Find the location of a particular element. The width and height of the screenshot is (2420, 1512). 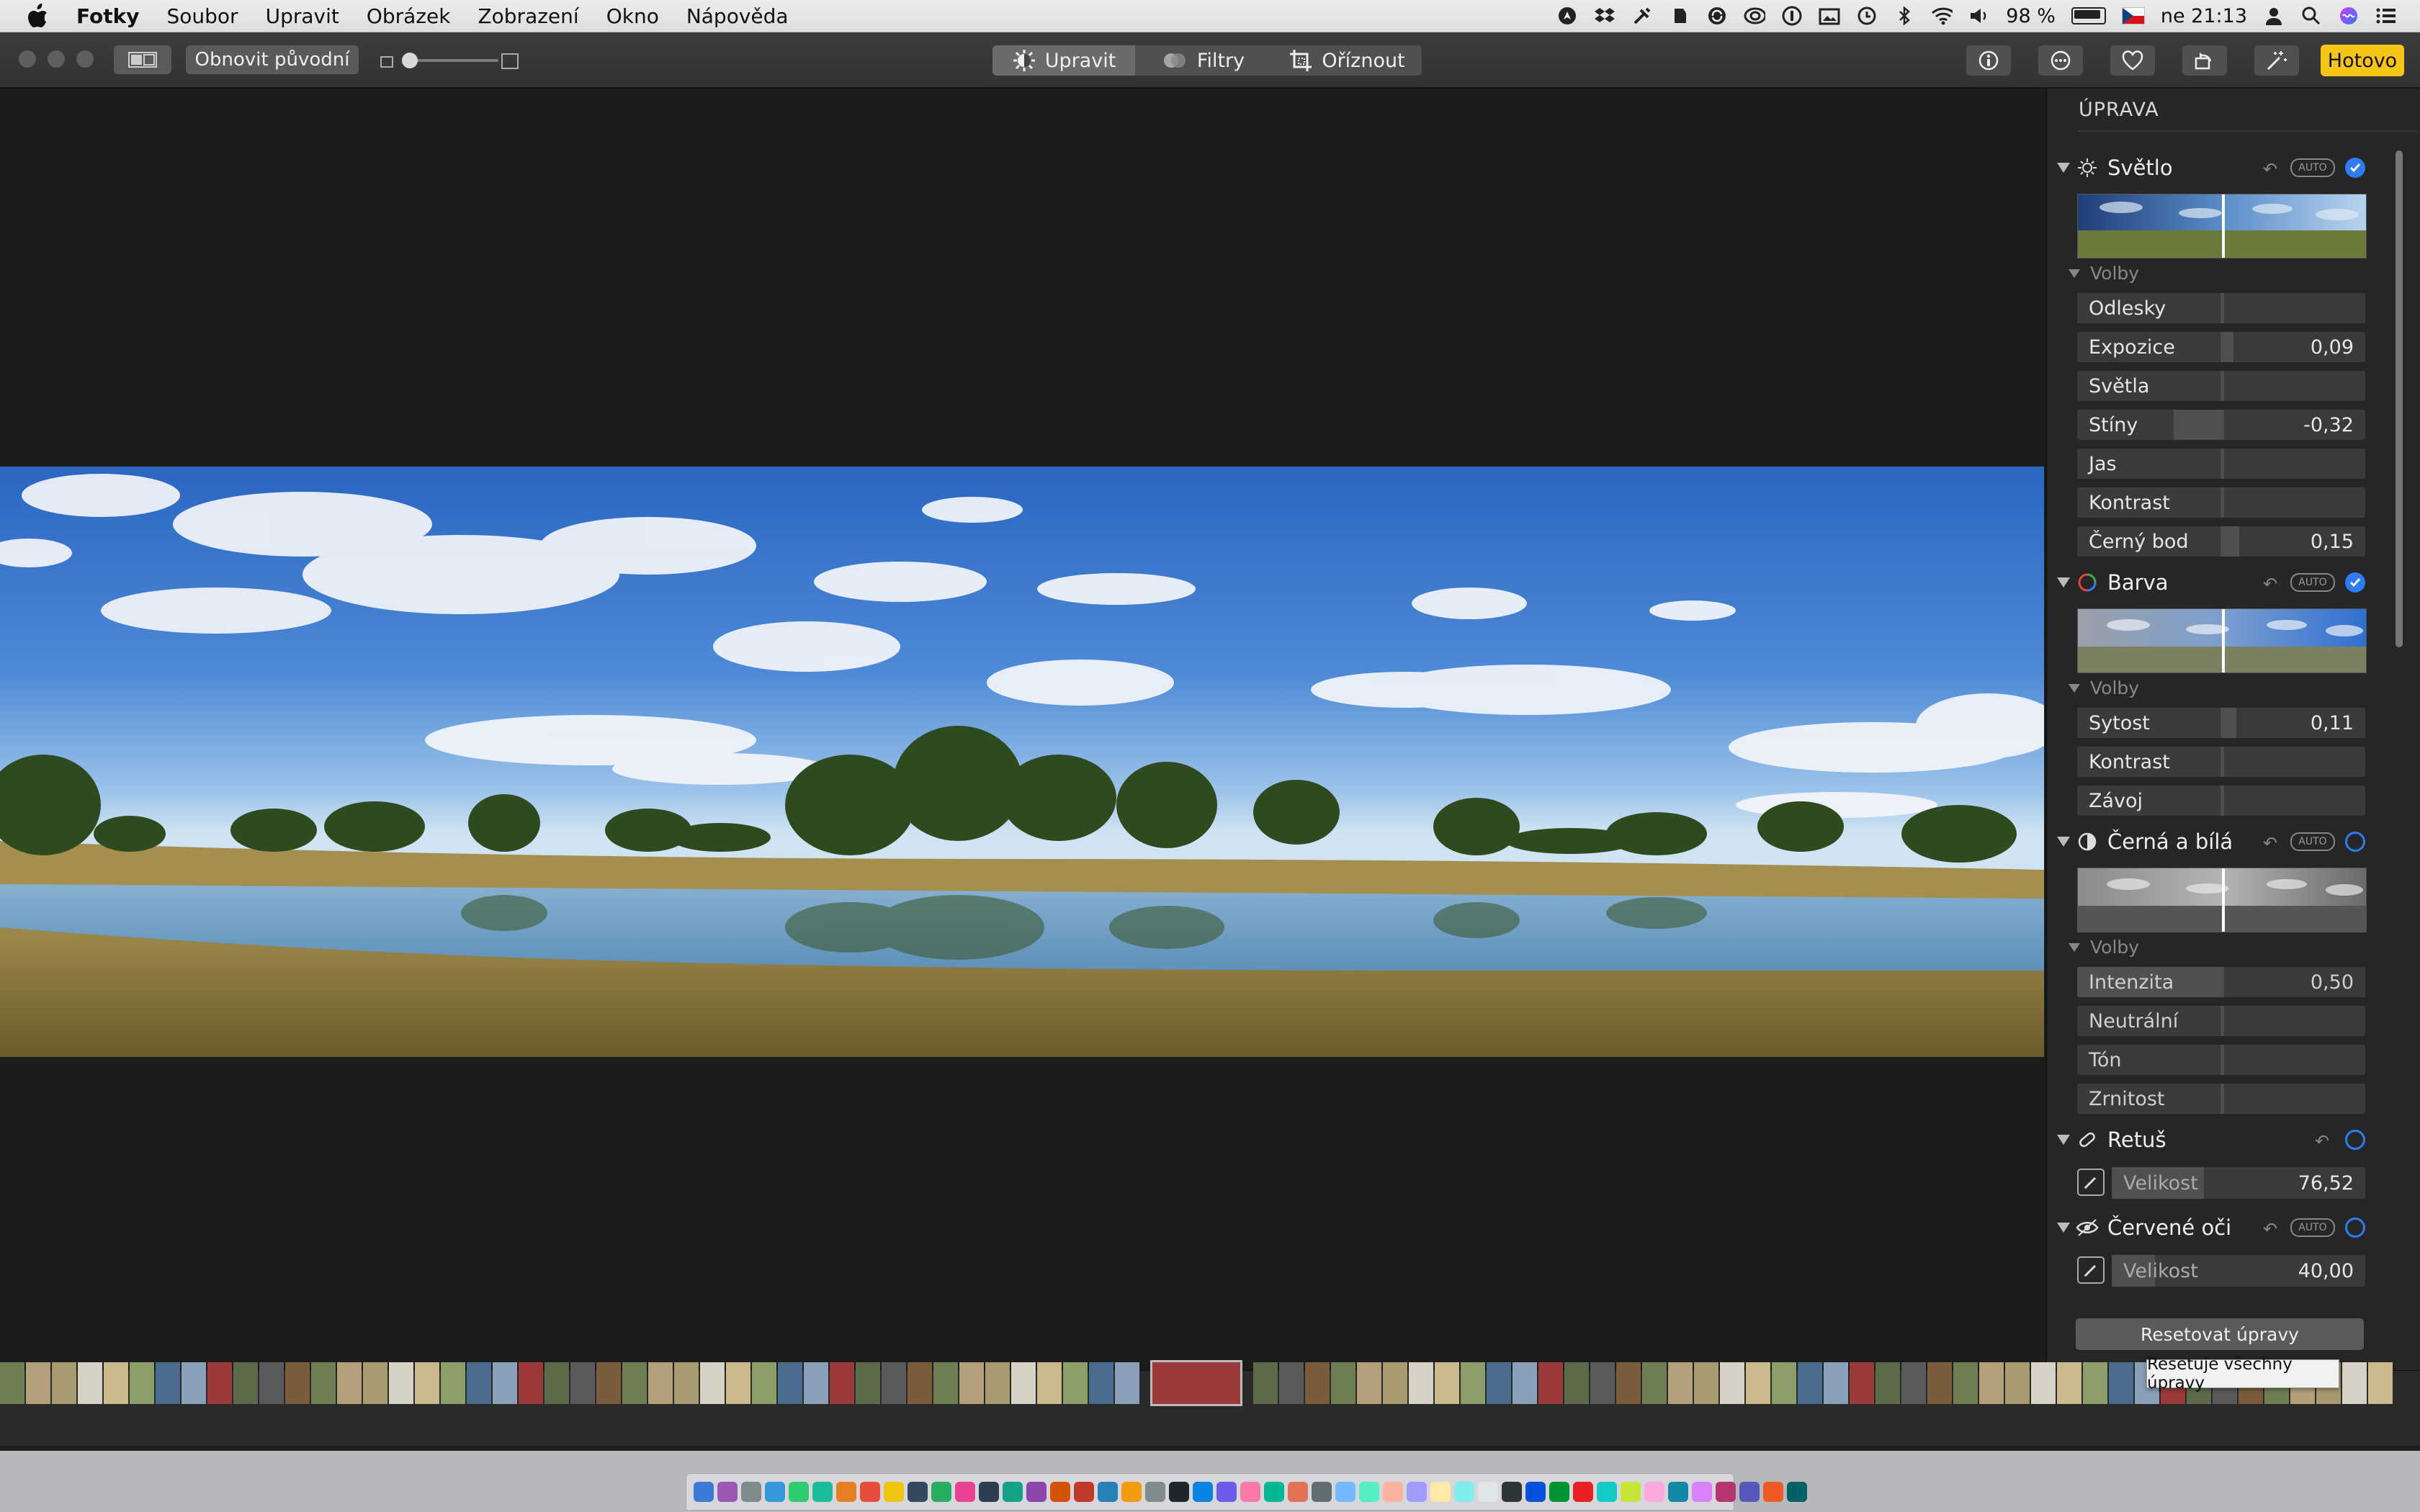

bw-enabled-check is located at coordinates (2355, 842).